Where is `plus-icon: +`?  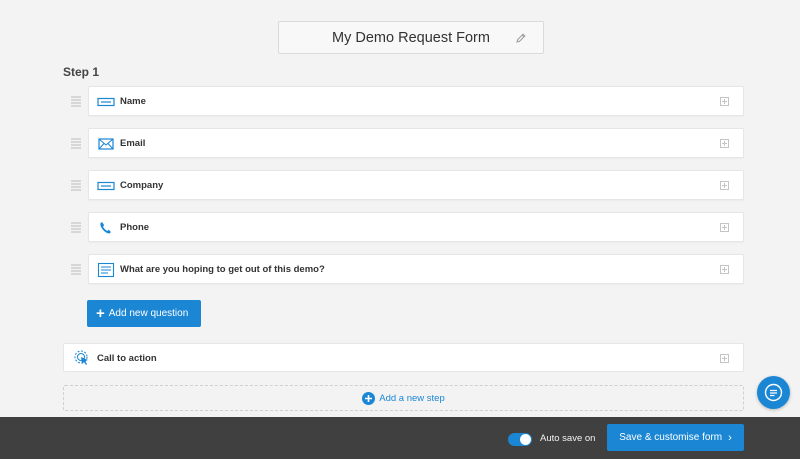 plus-icon: + is located at coordinates (100, 313).